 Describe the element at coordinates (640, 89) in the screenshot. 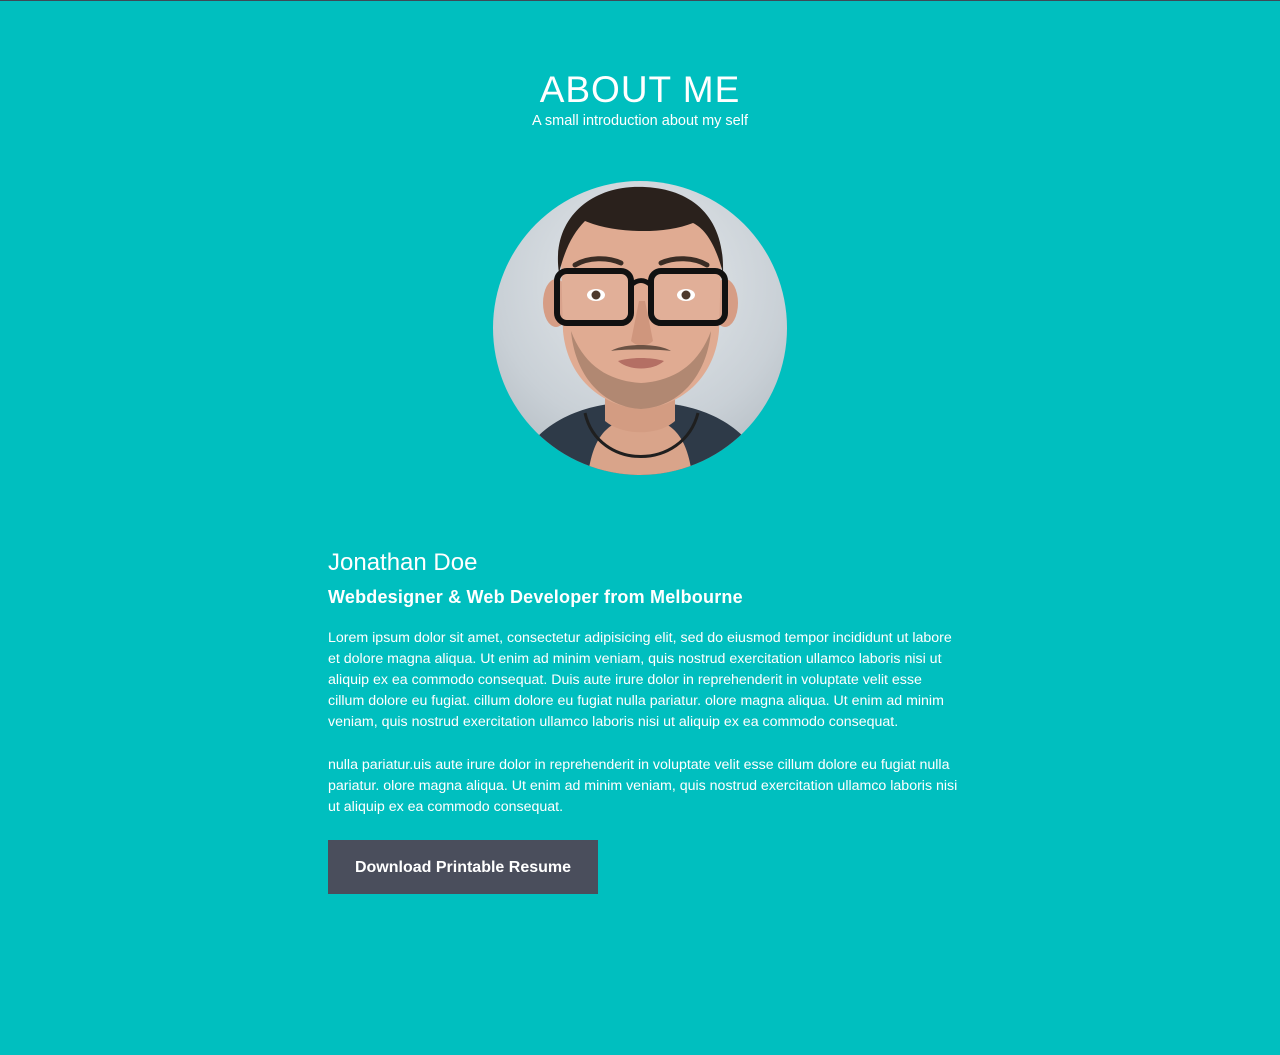

I see `section-title: ABOUT ME` at that location.